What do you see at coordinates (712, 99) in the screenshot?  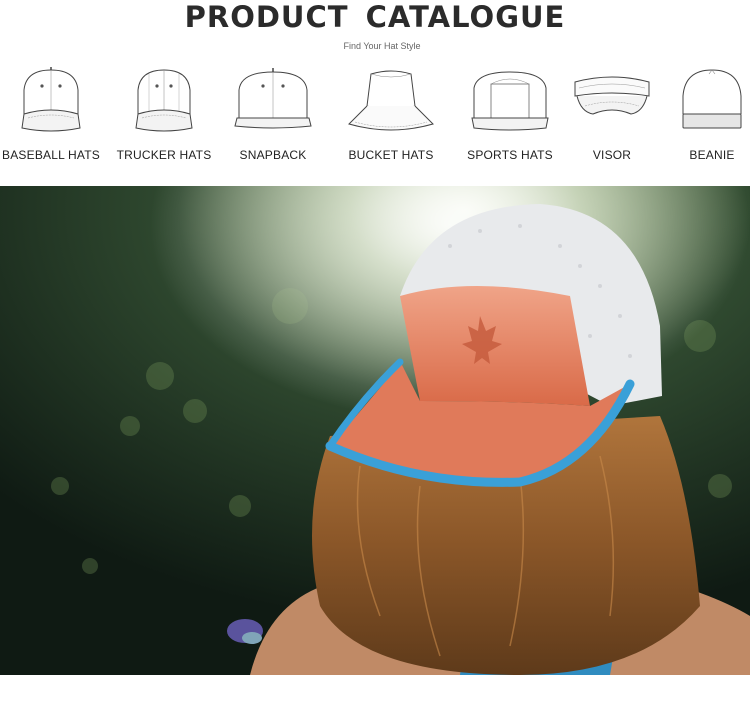 I see `beanie-icon` at bounding box center [712, 99].